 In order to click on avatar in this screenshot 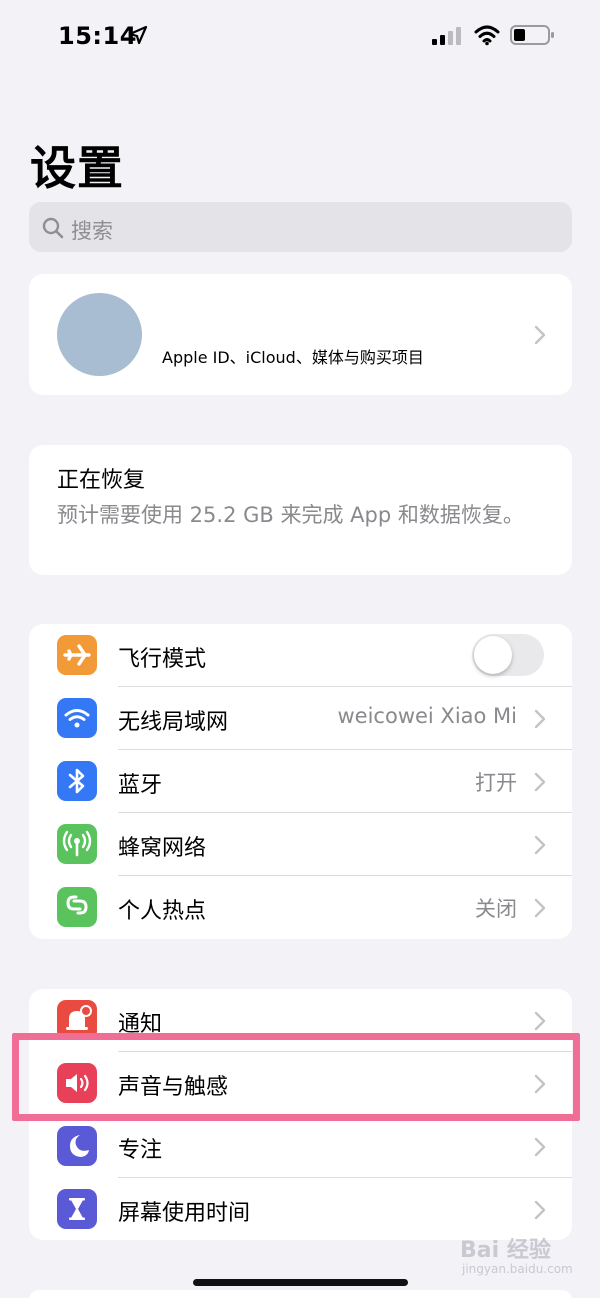, I will do `click(99, 334)`.